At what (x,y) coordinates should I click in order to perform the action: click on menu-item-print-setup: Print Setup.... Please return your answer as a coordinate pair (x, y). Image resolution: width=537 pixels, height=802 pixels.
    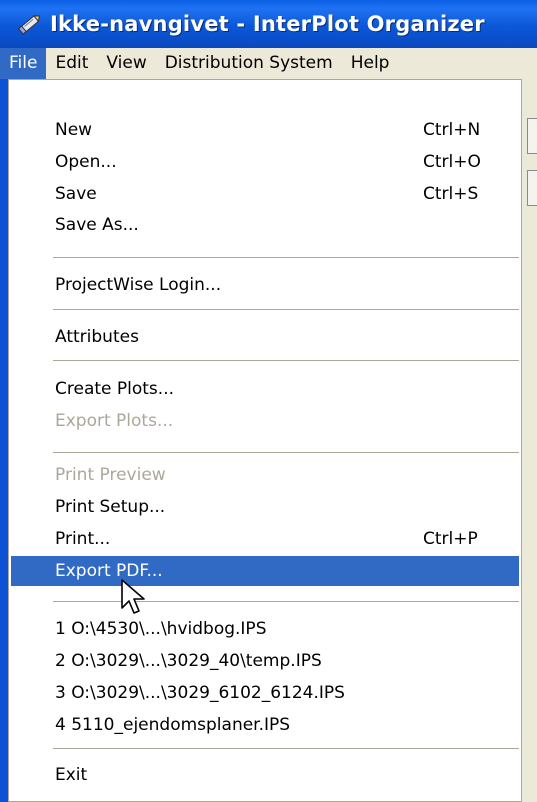
    Looking at the image, I should click on (265, 507).